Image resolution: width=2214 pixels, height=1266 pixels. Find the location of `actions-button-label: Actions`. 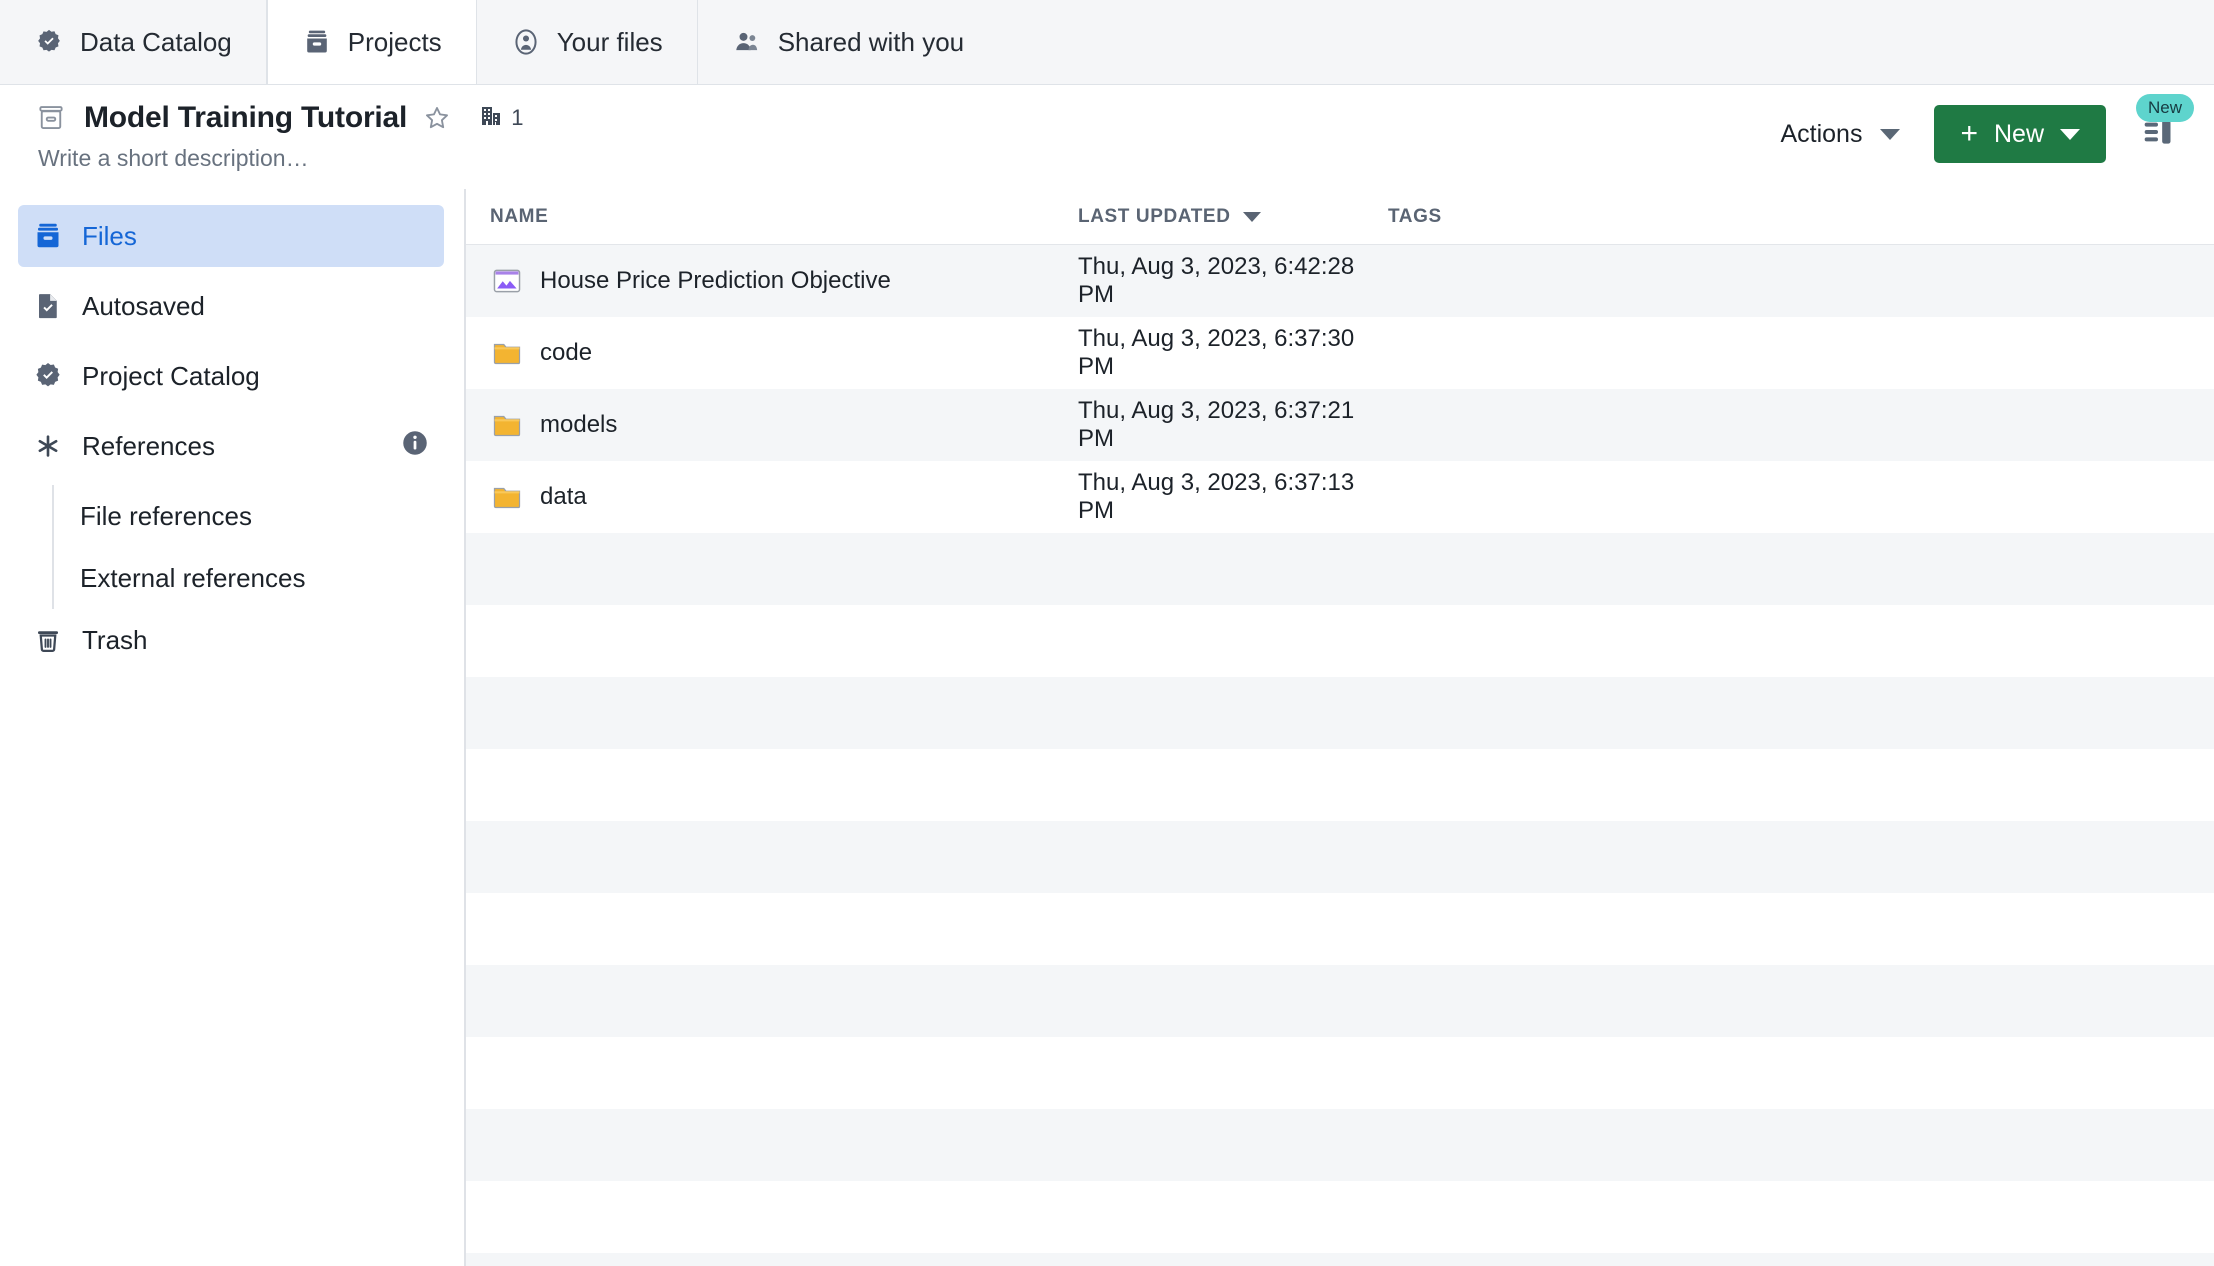

actions-button-label: Actions is located at coordinates (1821, 133).